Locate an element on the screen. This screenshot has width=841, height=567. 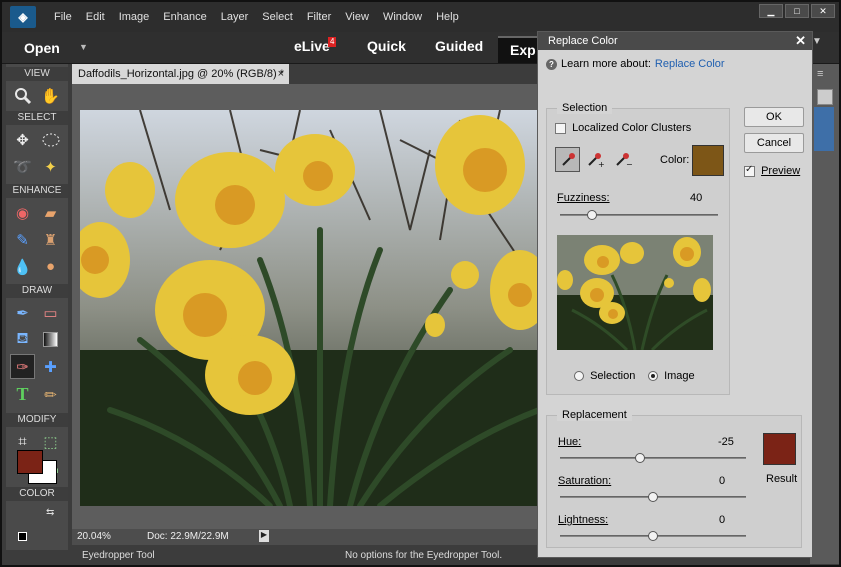
localized-clusters-checkbox is located at coordinates (560, 128).